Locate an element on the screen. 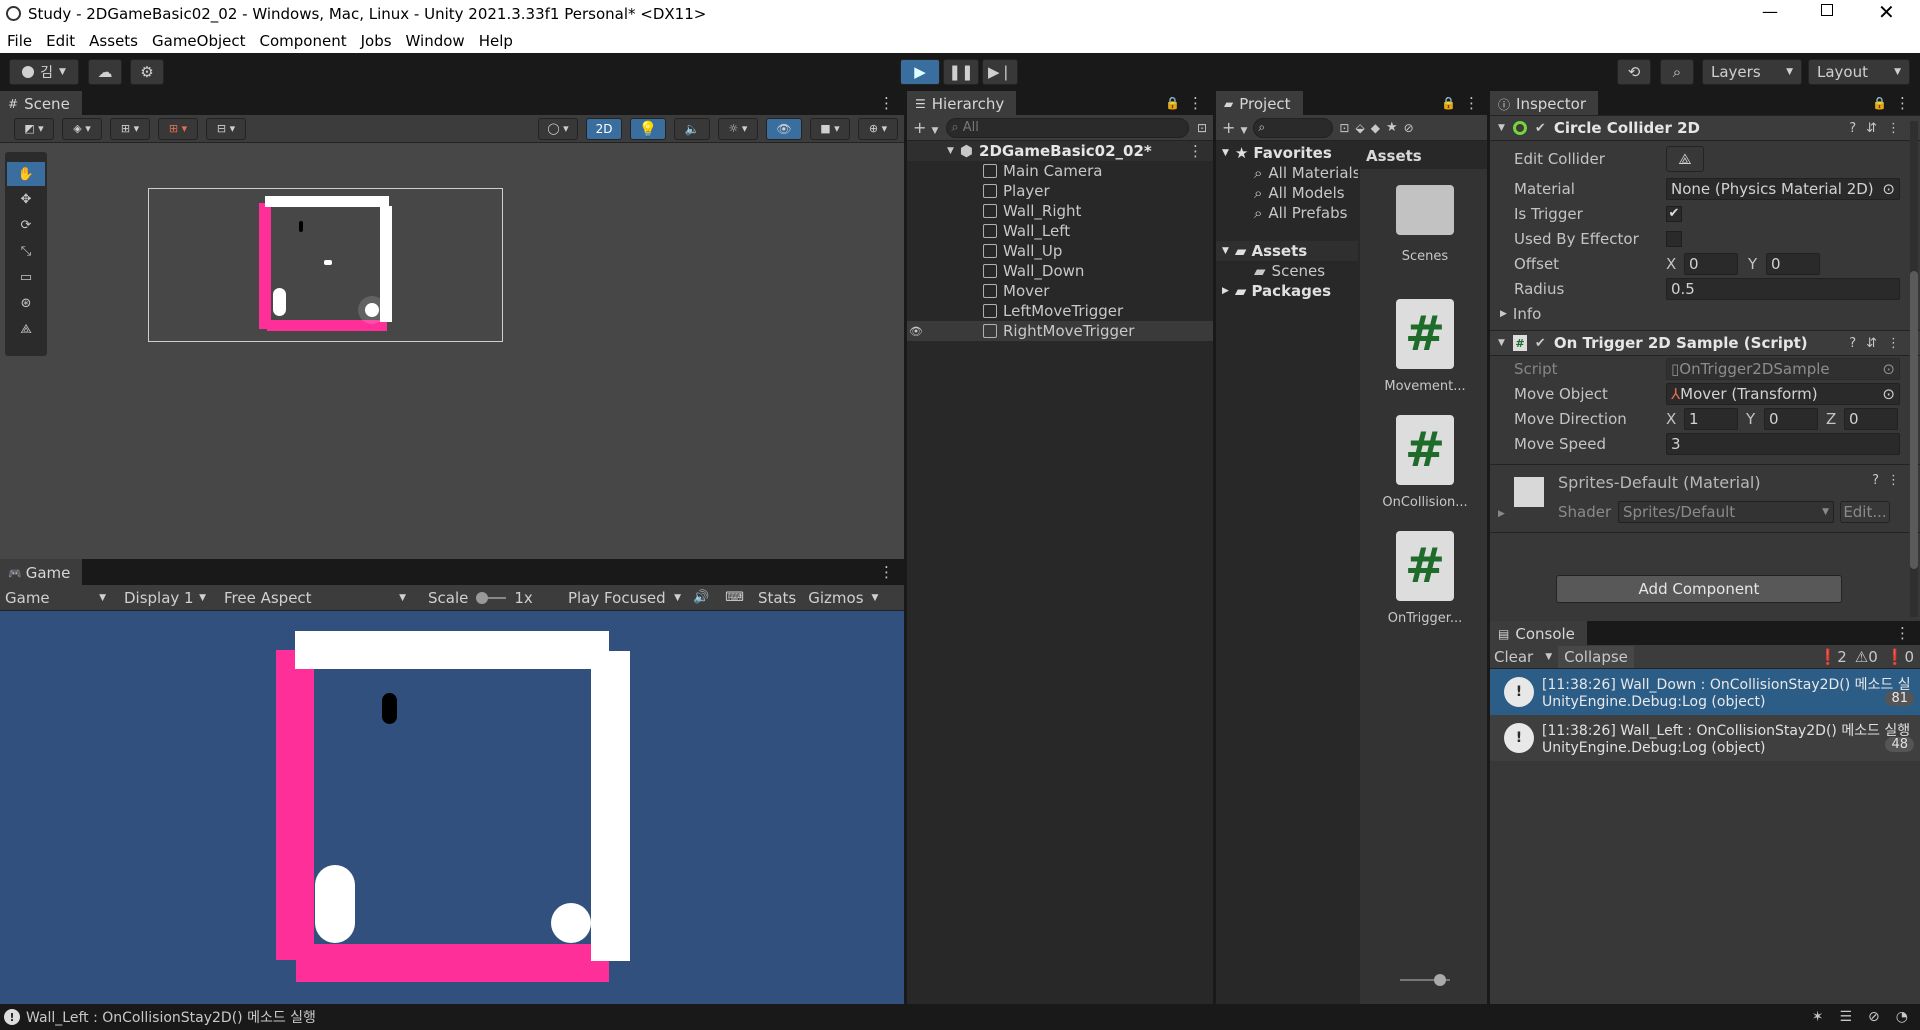 This screenshot has width=1920, height=1030. history-button: ⟲ is located at coordinates (1634, 72).